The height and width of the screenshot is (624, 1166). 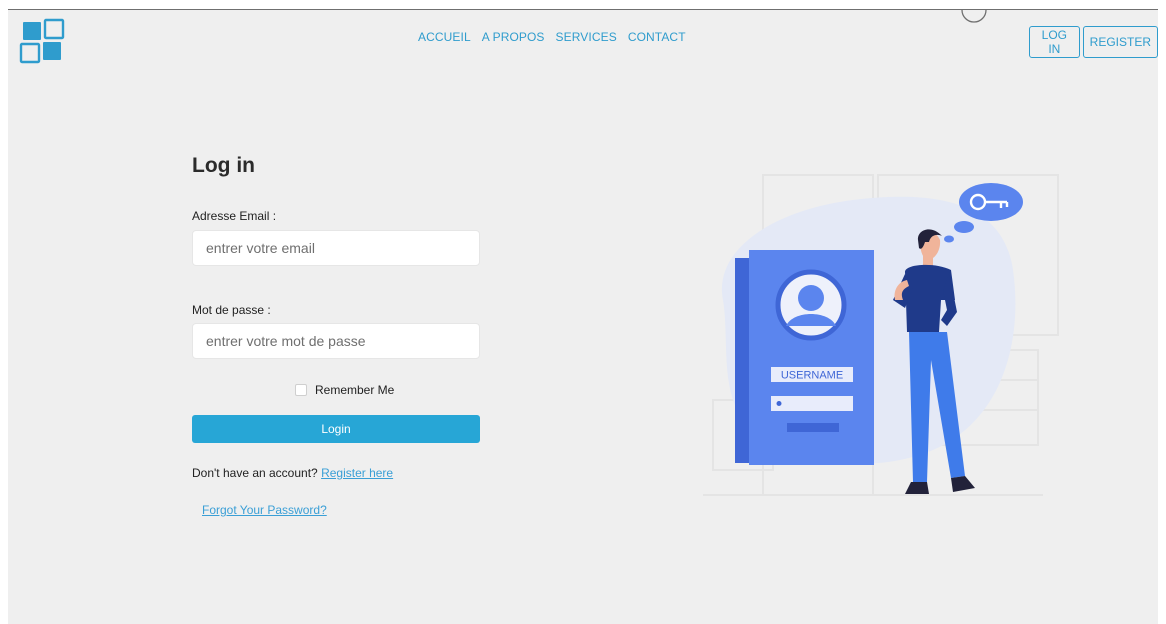 I want to click on email-label: Adresse Email :, so click(x=234, y=216).